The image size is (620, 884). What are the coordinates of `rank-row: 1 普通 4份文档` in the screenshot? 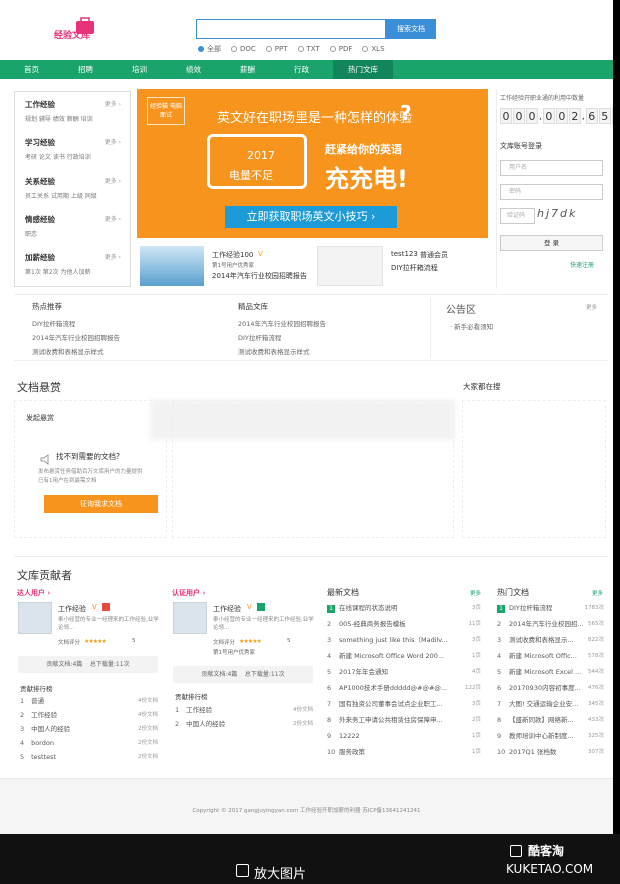 It's located at (89, 701).